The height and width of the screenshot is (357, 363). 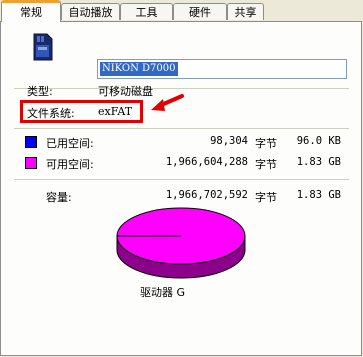 I want to click on red-arrow-icon, so click(x=167, y=102).